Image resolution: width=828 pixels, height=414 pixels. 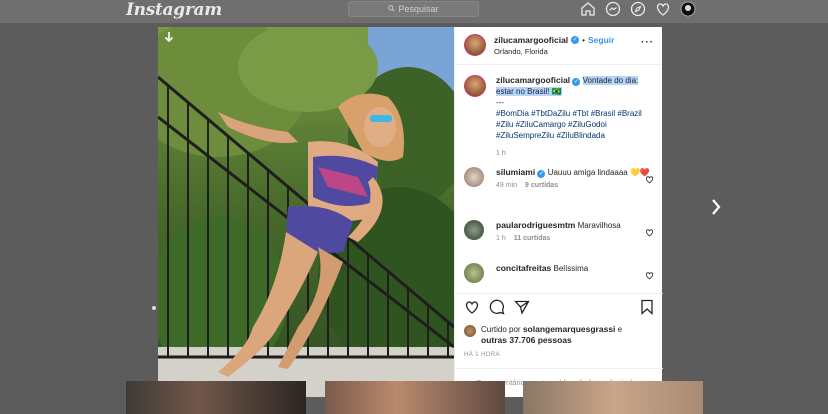 I want to click on comment-username: concitafreitas, so click(x=523, y=268).